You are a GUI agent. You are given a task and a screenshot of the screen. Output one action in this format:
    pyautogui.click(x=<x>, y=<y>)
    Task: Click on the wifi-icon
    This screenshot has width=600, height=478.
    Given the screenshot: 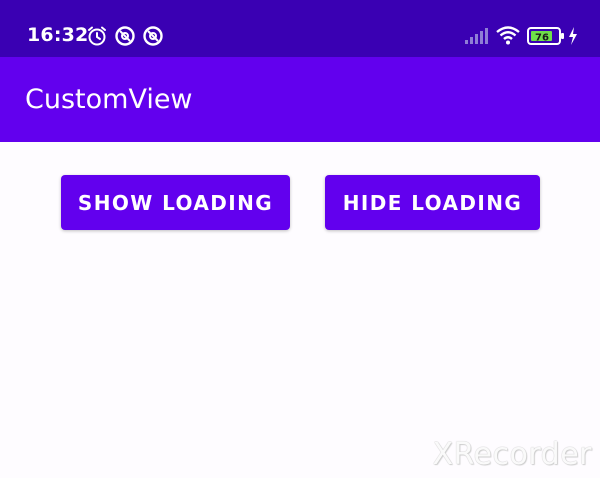 What is the action you would take?
    pyautogui.click(x=508, y=36)
    